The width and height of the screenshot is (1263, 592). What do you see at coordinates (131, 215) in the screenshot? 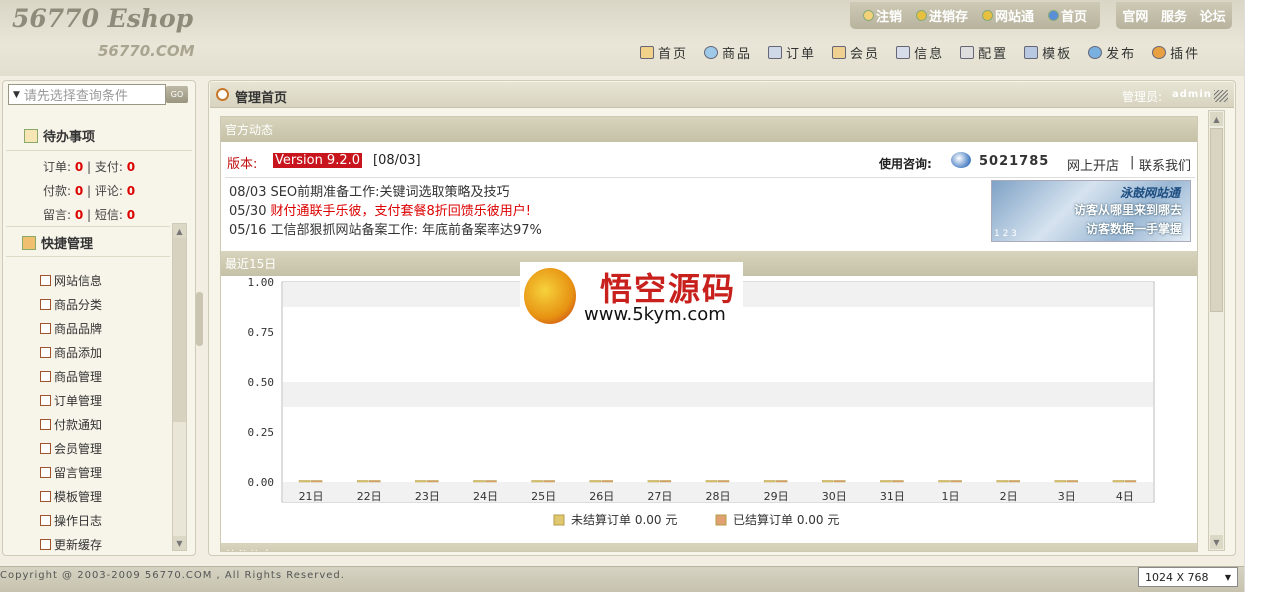
I see `todo-sms-value: 0` at bounding box center [131, 215].